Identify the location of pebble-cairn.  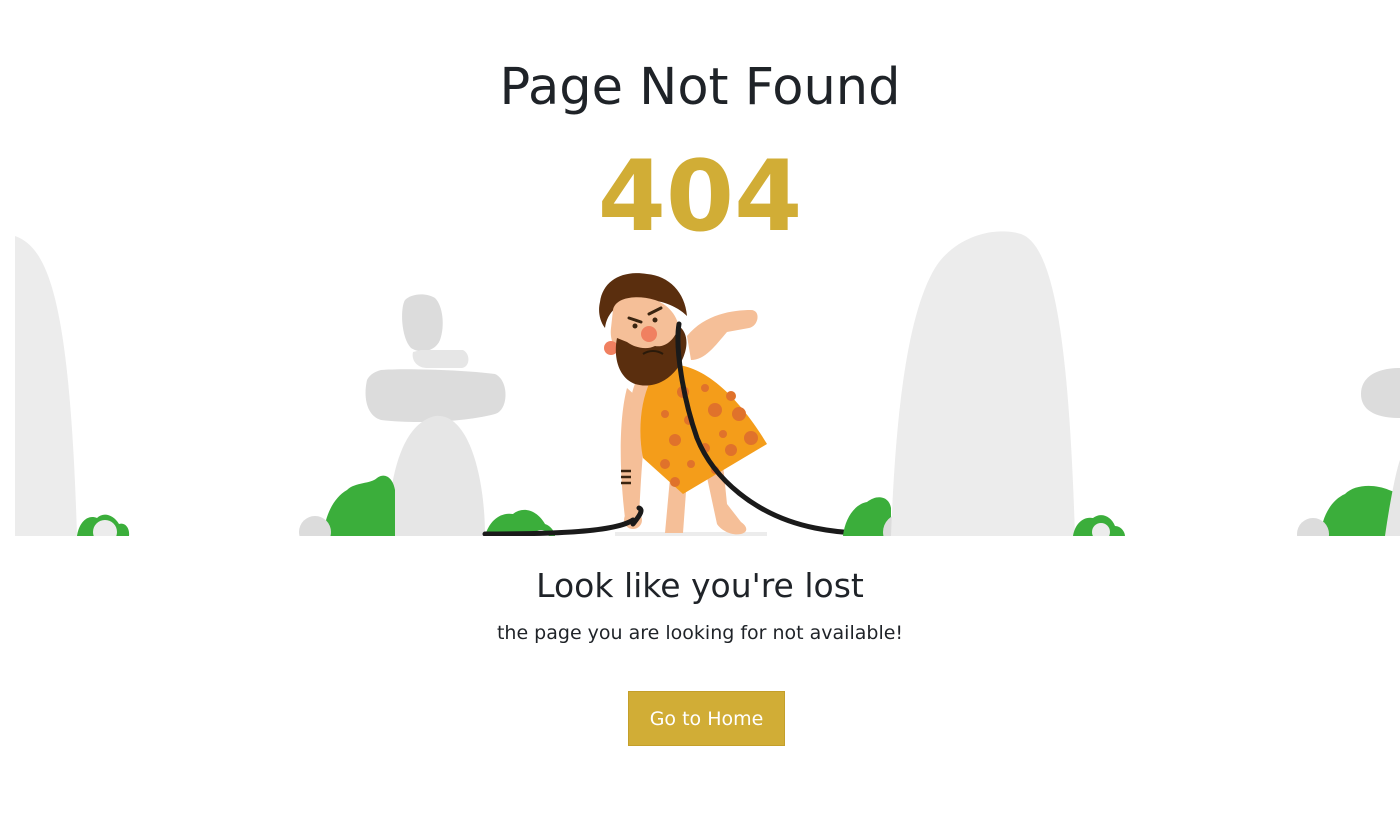
(315, 526).